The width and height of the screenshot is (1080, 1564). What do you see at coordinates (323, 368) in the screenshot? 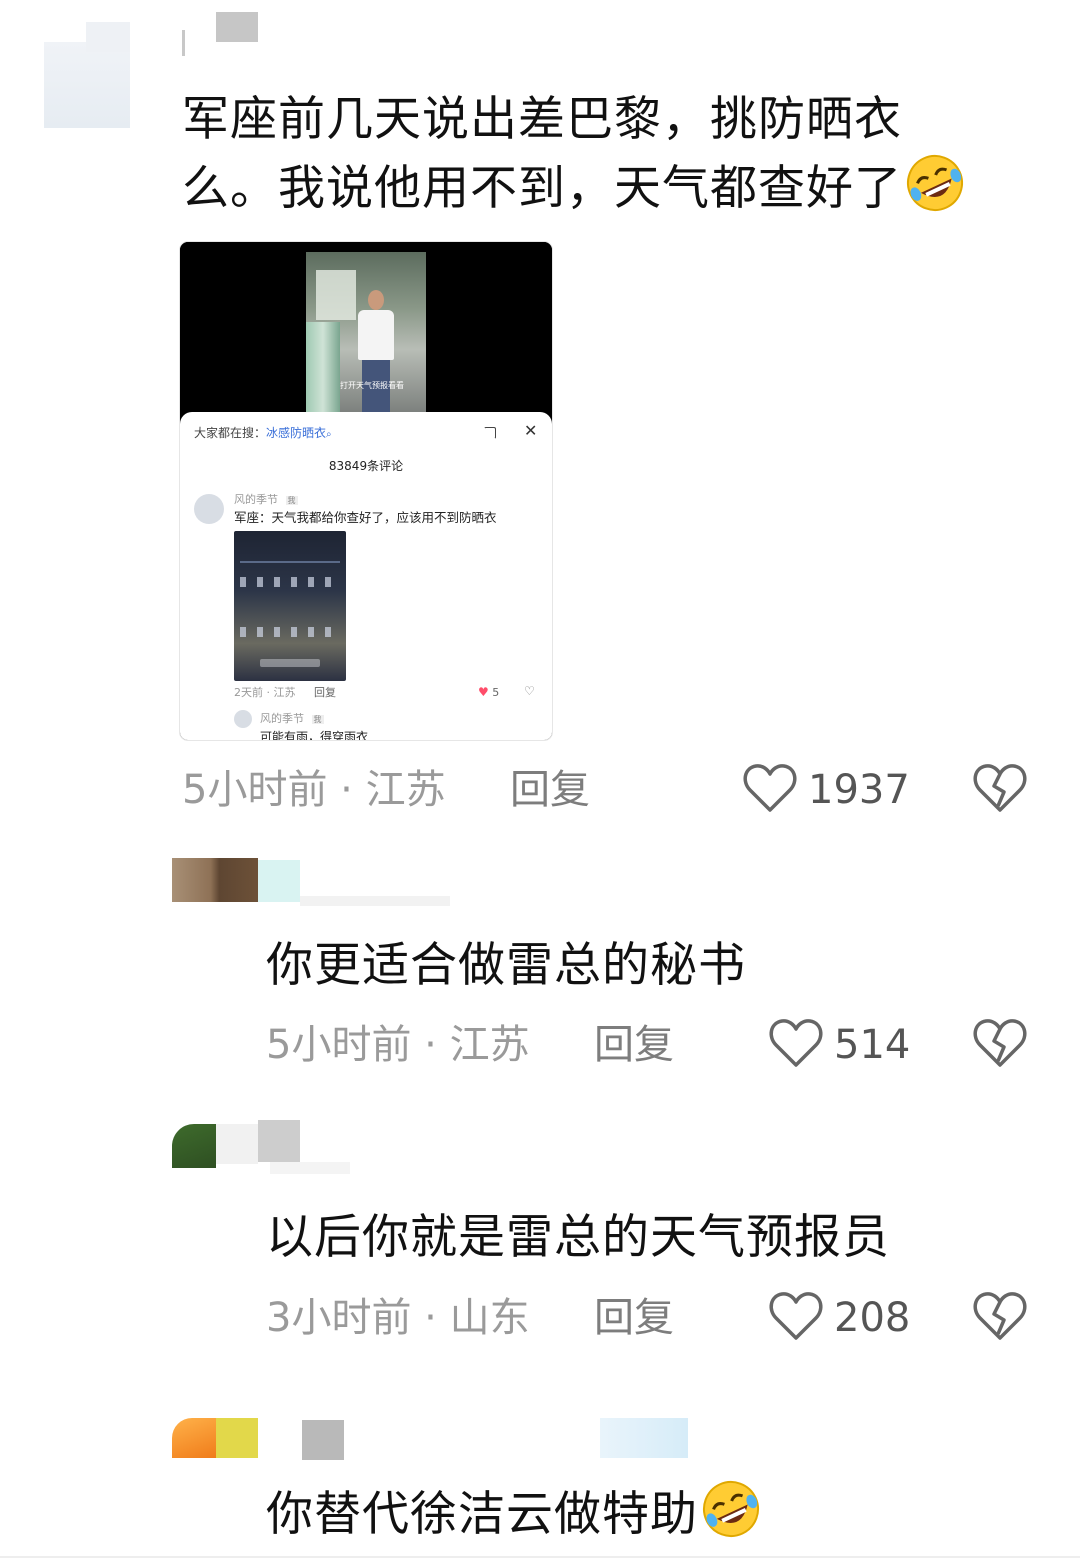
I see `clothes-rack` at bounding box center [323, 368].